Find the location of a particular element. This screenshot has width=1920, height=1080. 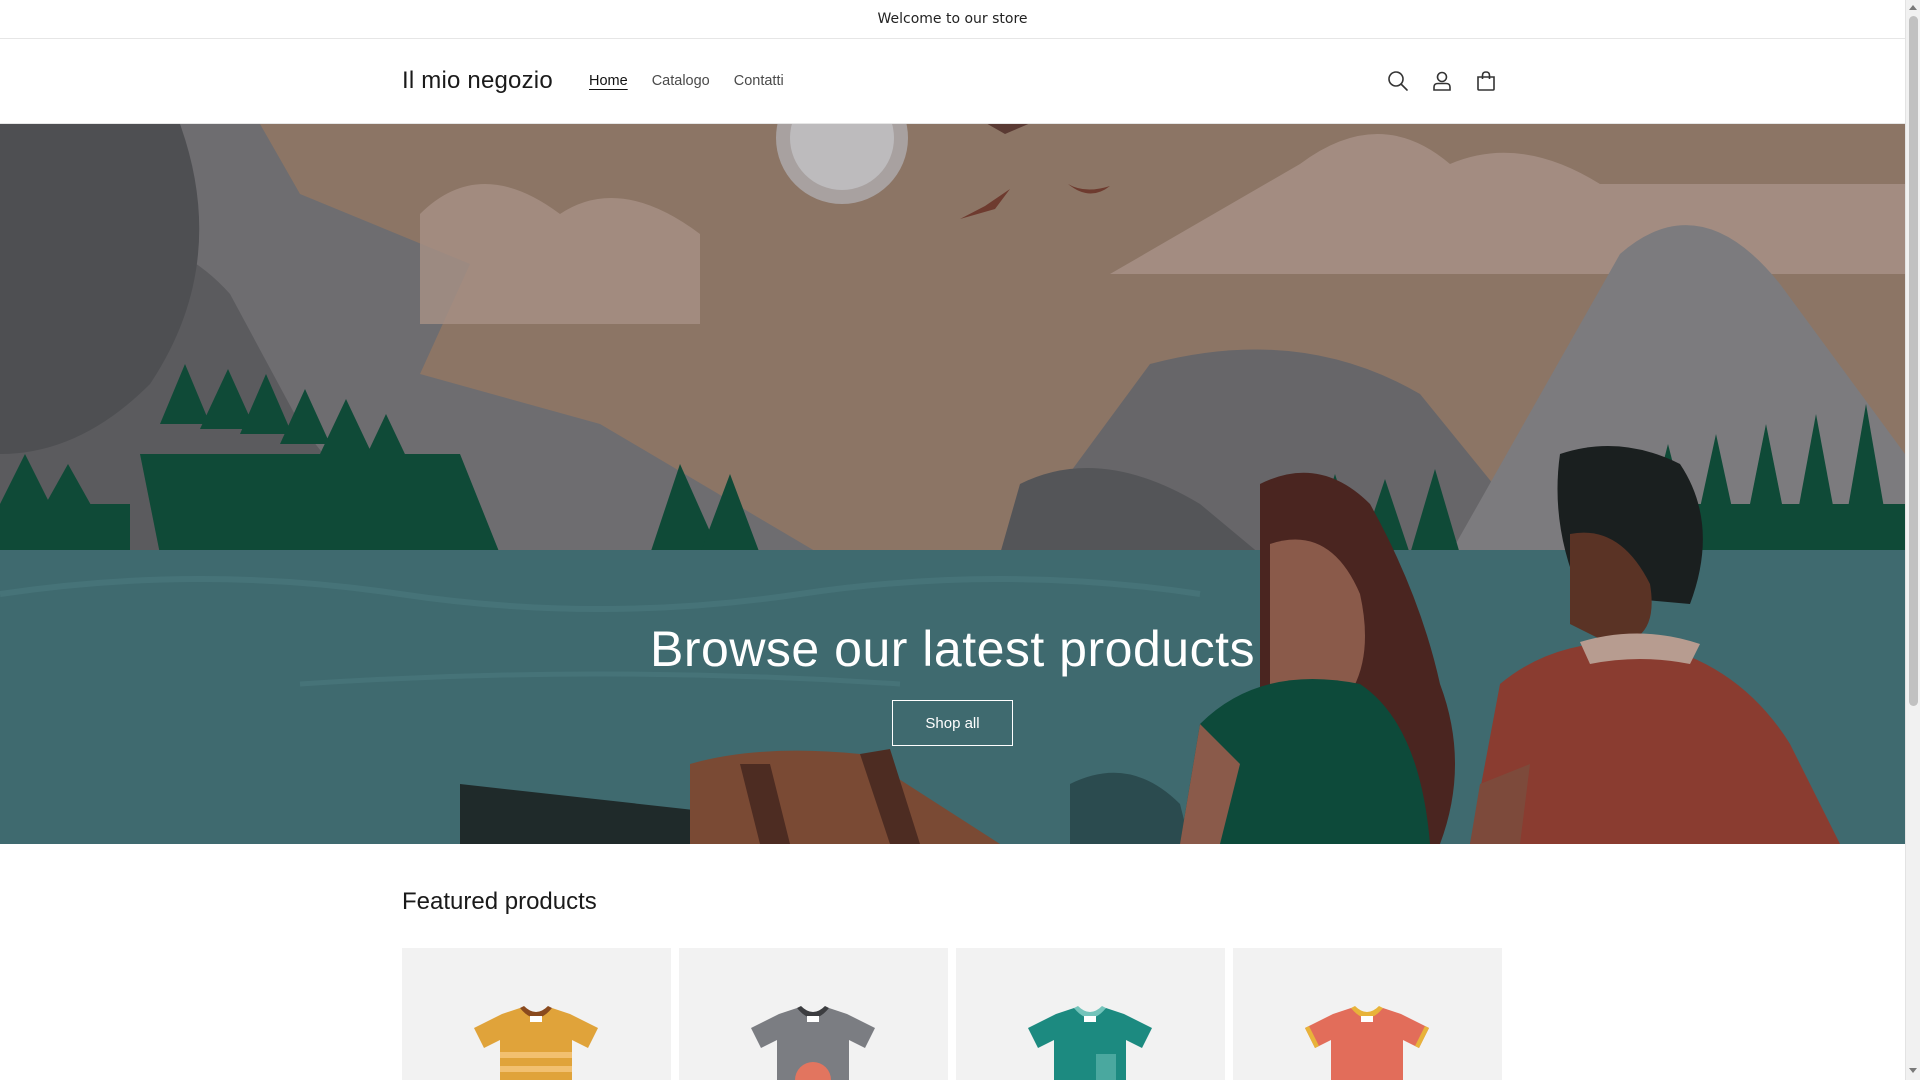

nav-catalogo: Catalogo is located at coordinates (681, 81).